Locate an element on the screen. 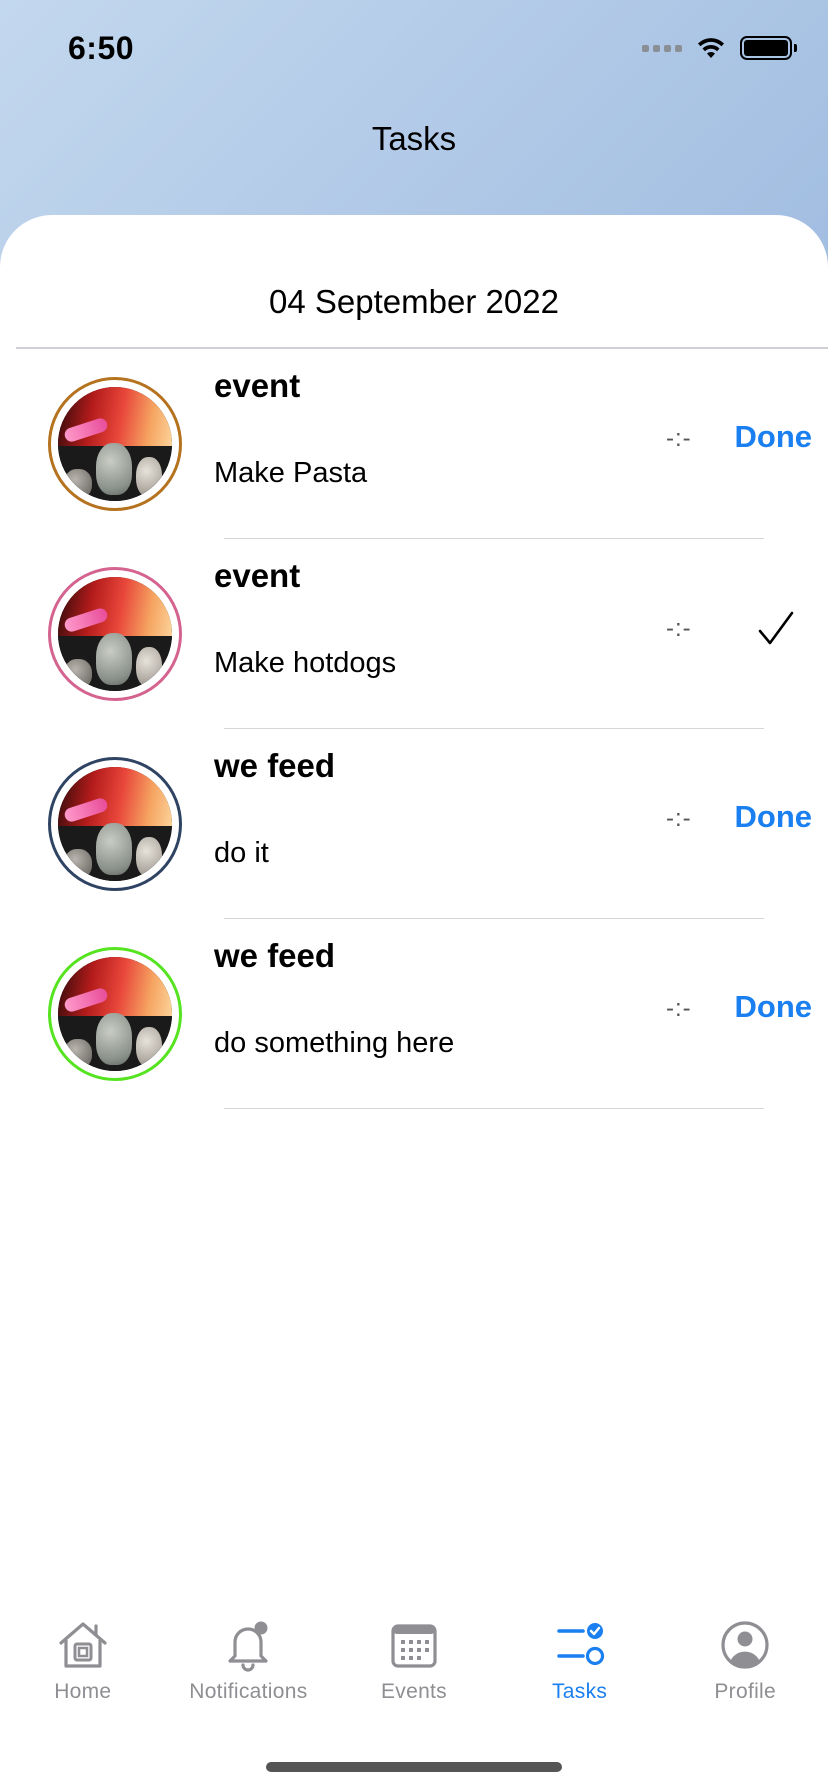 This screenshot has width=828, height=1792. bell-icon is located at coordinates (248, 1646).